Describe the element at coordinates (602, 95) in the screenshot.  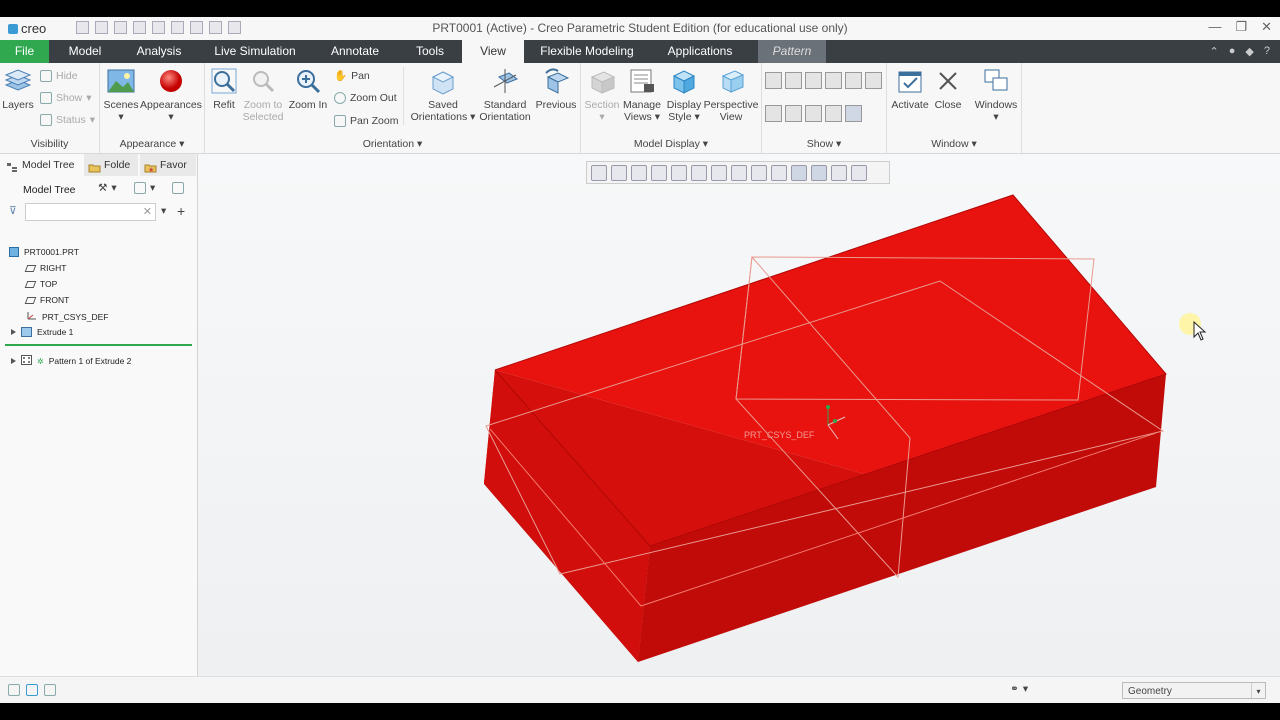
I see `section-button: Section ▾` at that location.